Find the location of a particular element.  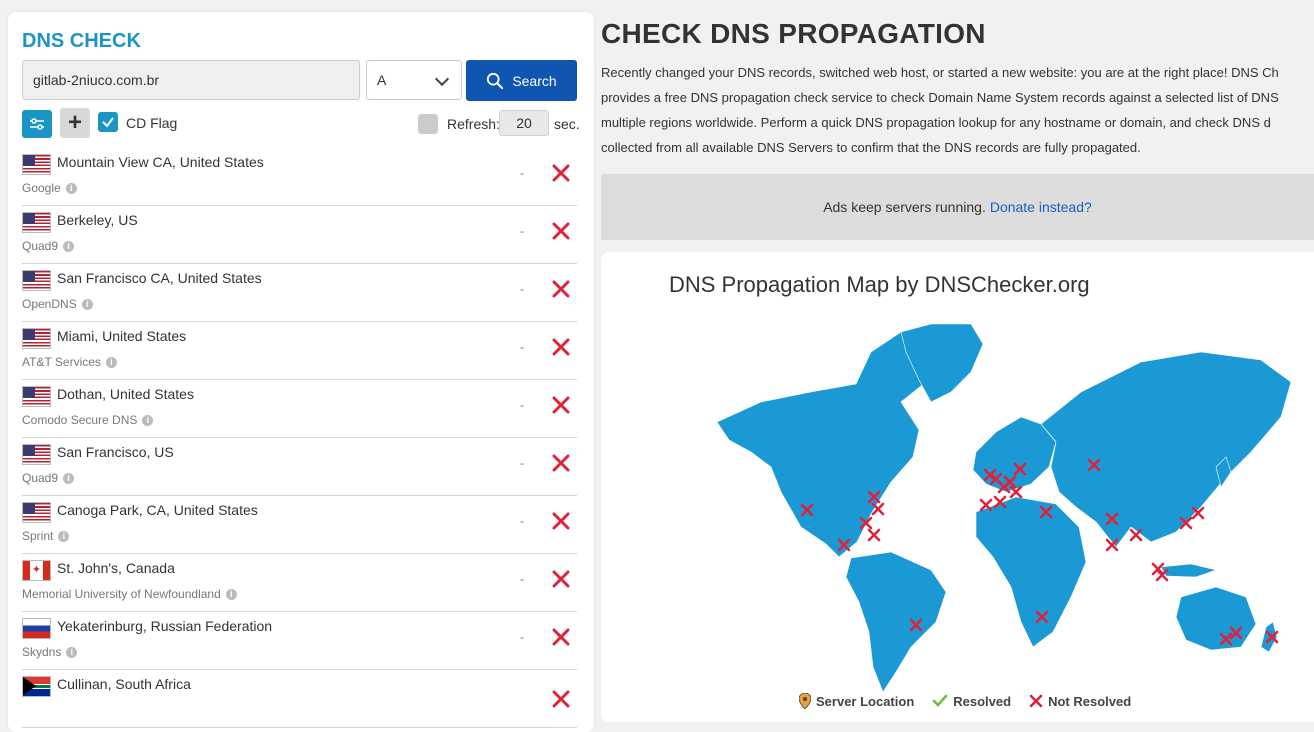

server-location: San Francisco CA, United States is located at coordinates (159, 278).